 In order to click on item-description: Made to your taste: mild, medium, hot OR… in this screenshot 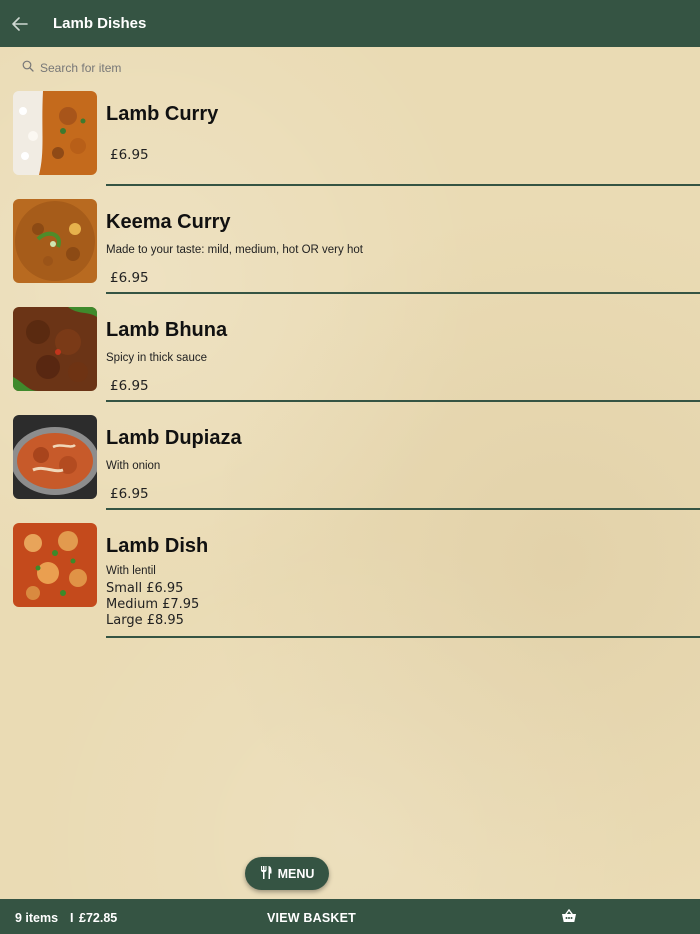, I will do `click(234, 250)`.